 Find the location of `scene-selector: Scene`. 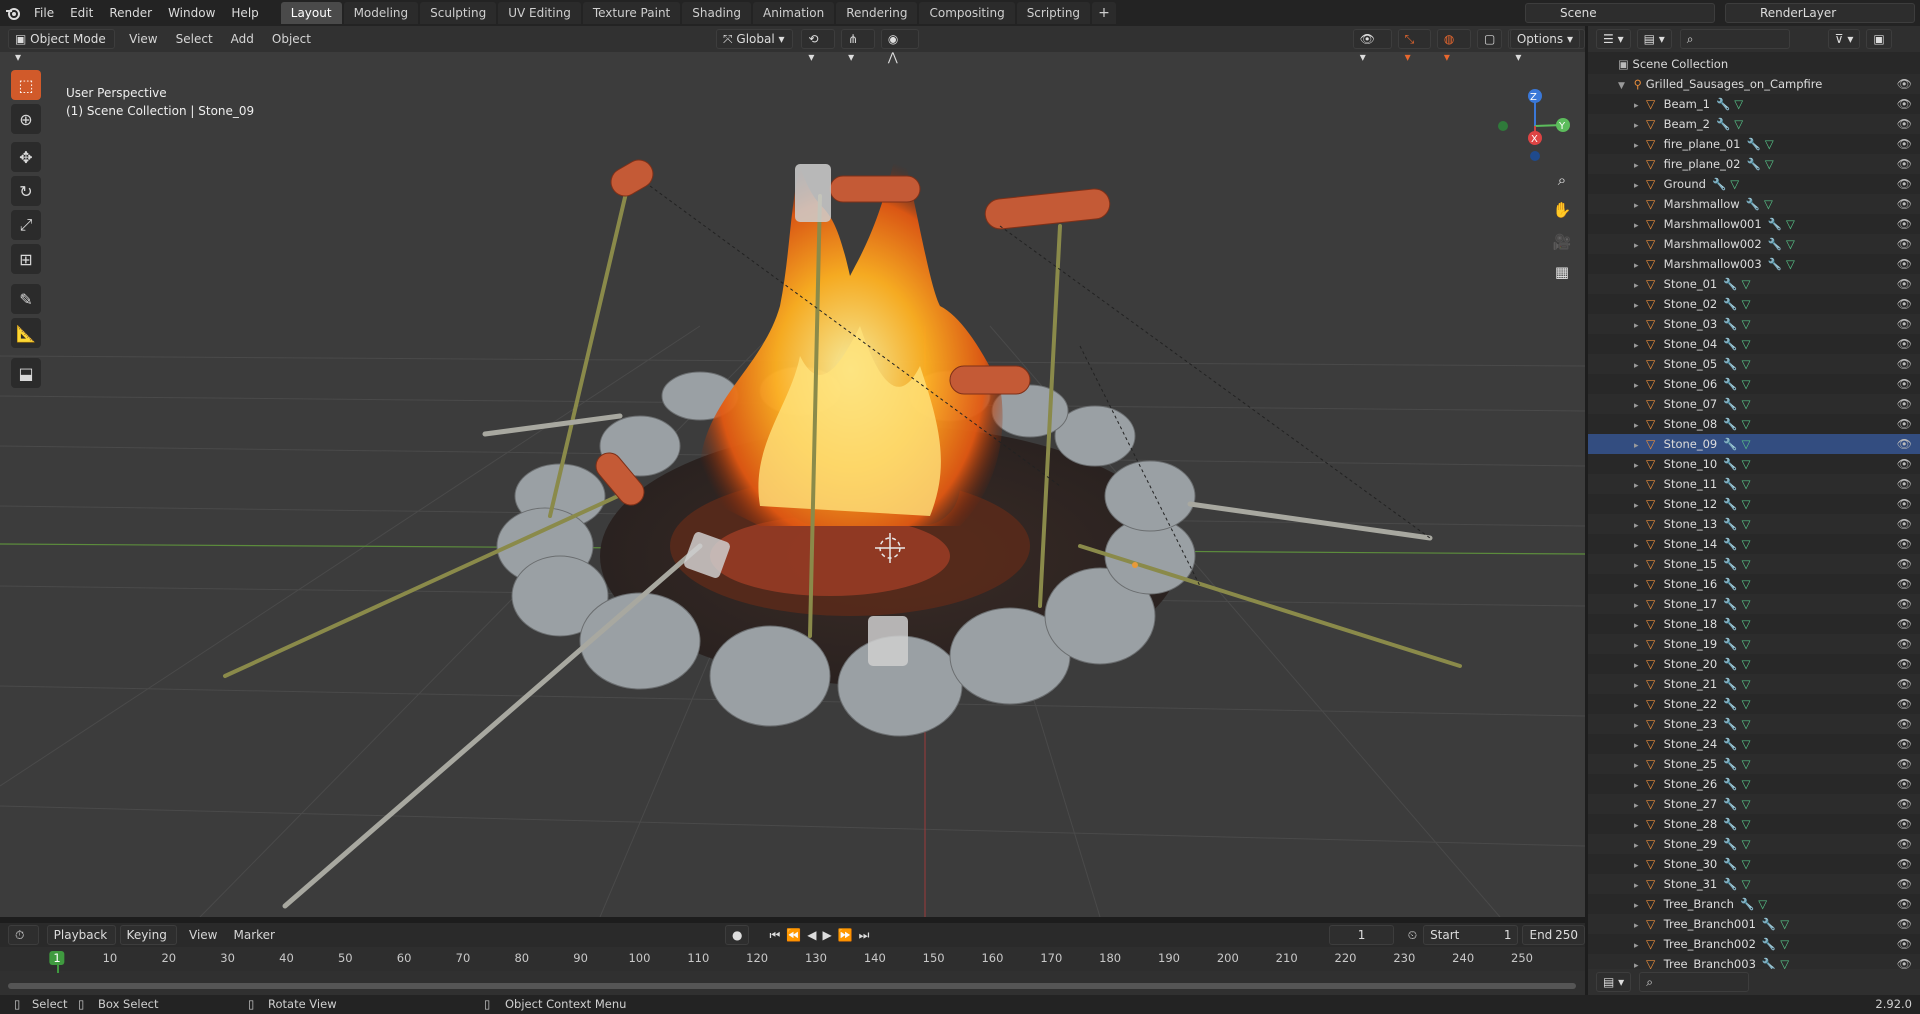

scene-selector: Scene is located at coordinates (1620, 13).